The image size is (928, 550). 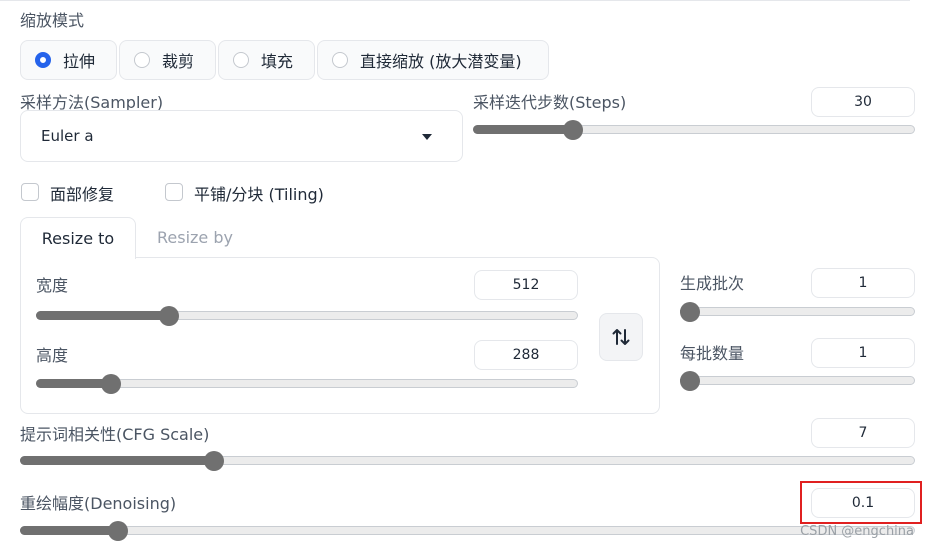 What do you see at coordinates (168, 316) in the screenshot?
I see `width-slider-thumb` at bounding box center [168, 316].